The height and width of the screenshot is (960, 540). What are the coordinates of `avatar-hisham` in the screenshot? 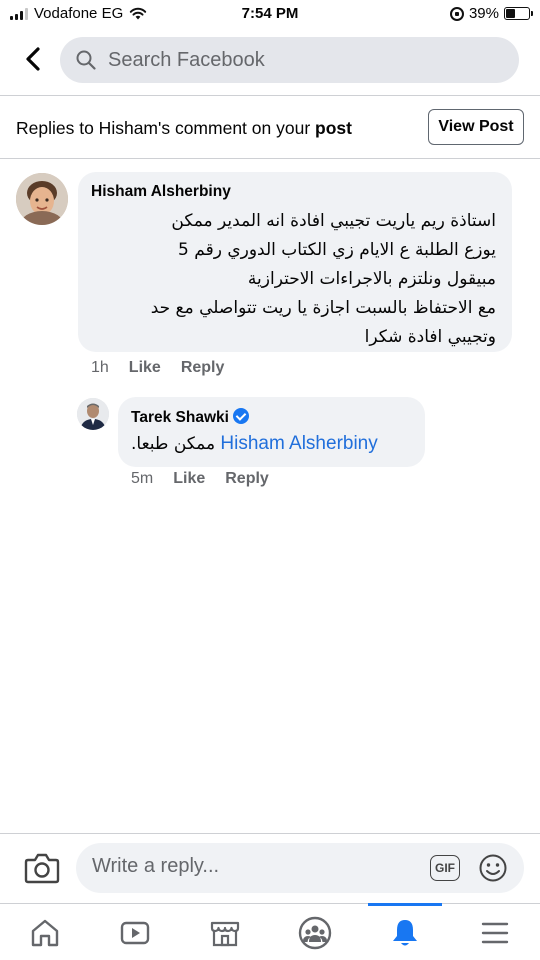 It's located at (42, 199).